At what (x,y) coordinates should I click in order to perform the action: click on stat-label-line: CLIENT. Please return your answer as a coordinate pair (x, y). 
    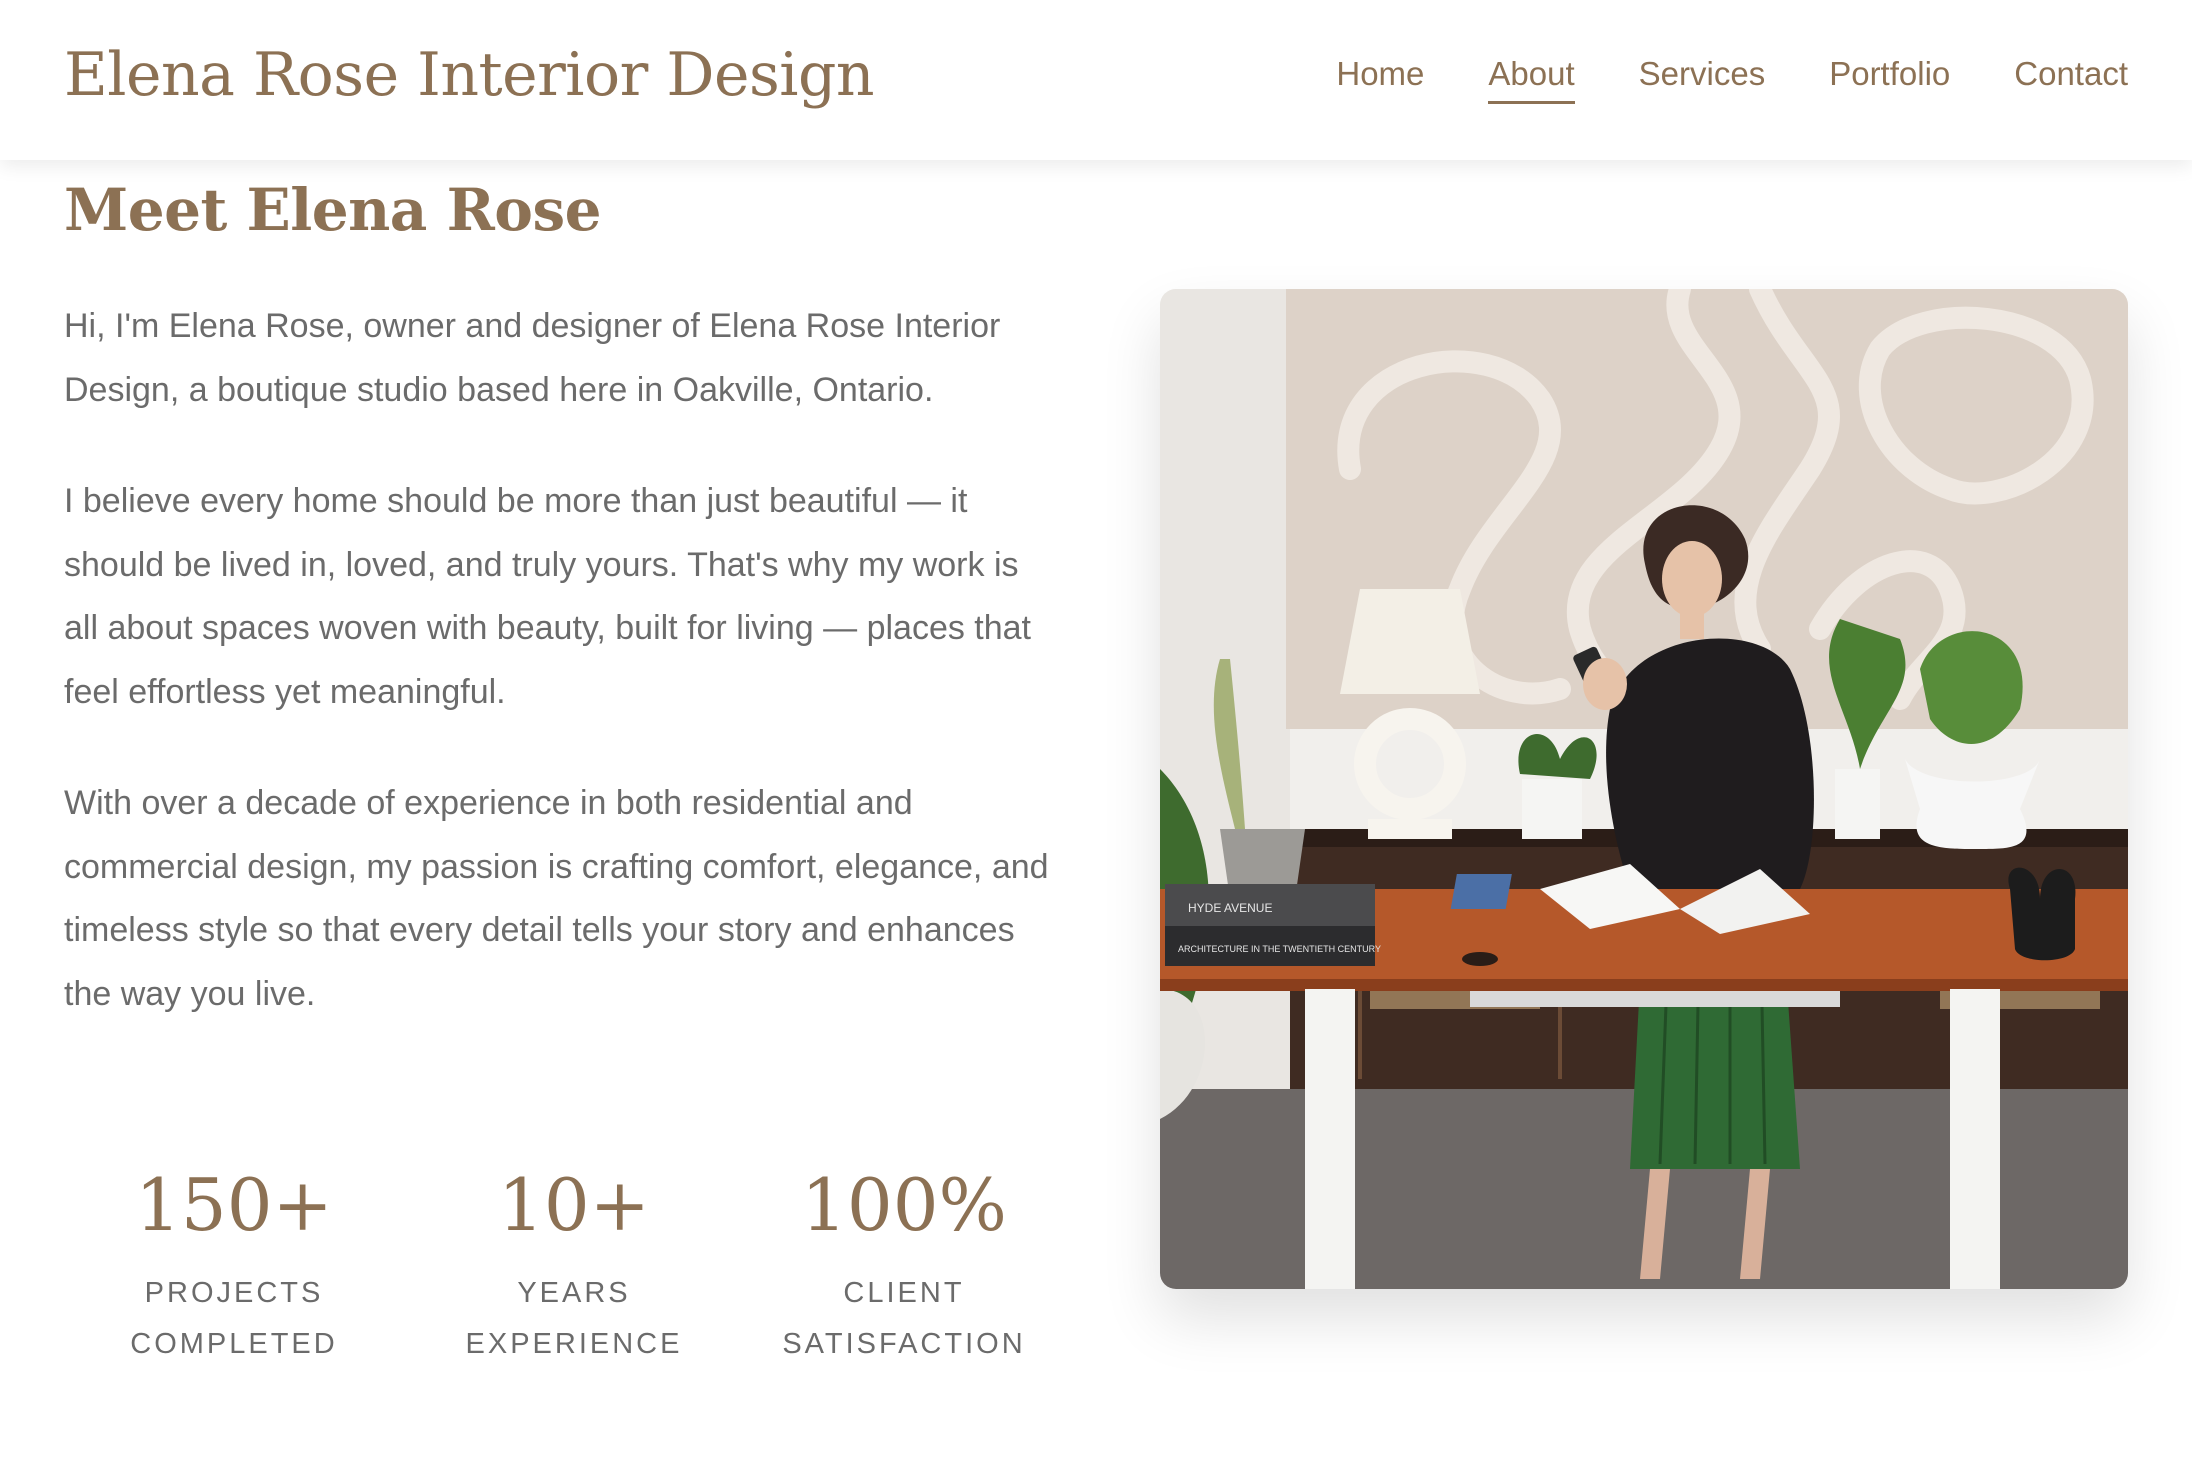
    Looking at the image, I should click on (904, 1293).